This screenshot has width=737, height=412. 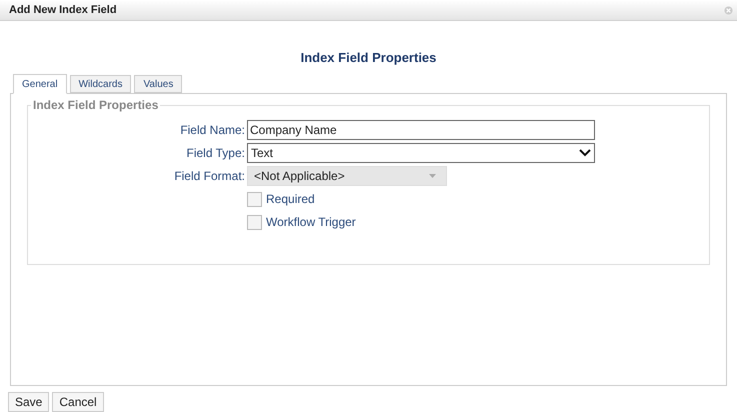 What do you see at coordinates (40, 84) in the screenshot?
I see `tab: General` at bounding box center [40, 84].